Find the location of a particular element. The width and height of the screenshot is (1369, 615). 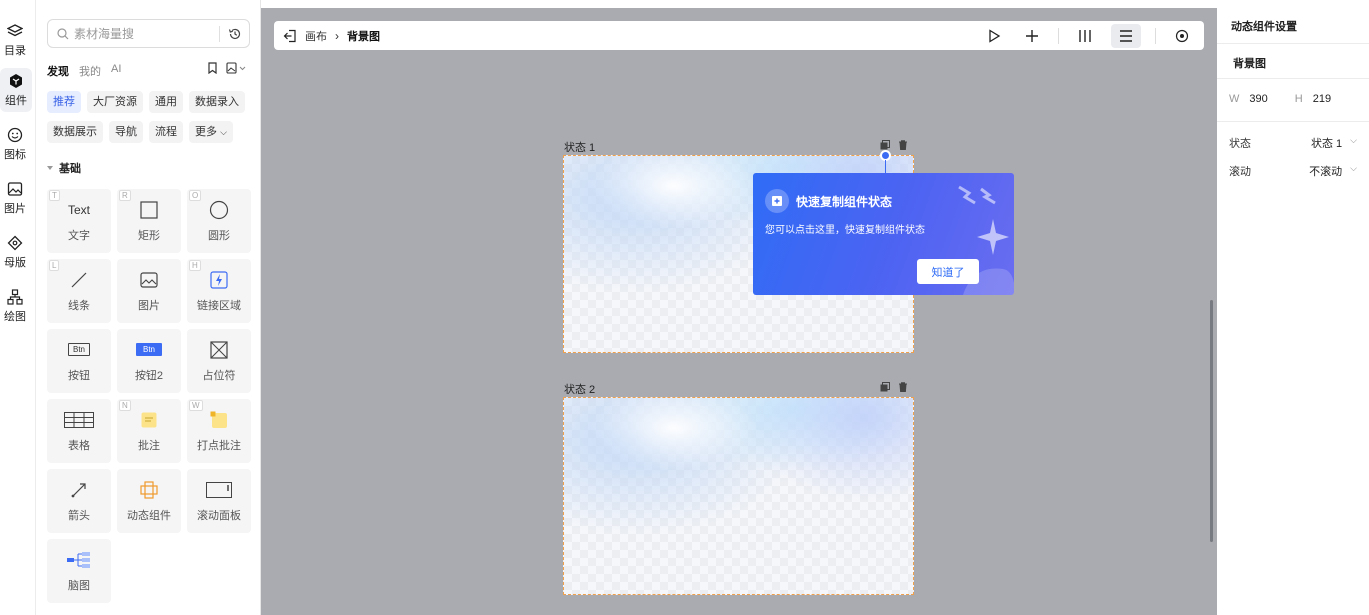

width-field: 390 is located at coordinates (1258, 99).